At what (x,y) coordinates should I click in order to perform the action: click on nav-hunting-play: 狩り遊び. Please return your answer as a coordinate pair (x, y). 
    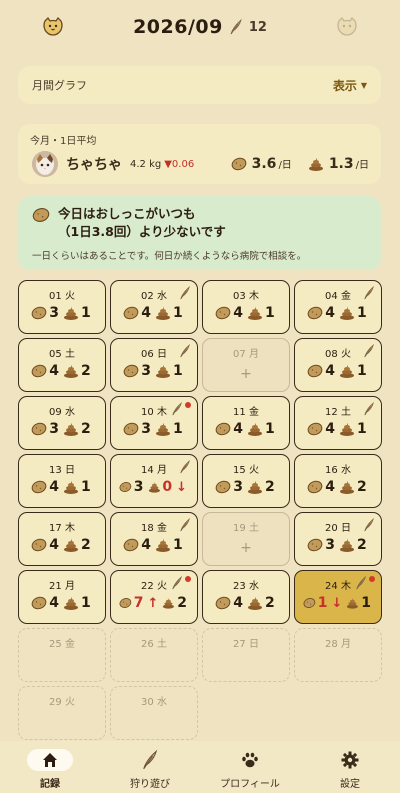
    Looking at the image, I should click on (150, 767).